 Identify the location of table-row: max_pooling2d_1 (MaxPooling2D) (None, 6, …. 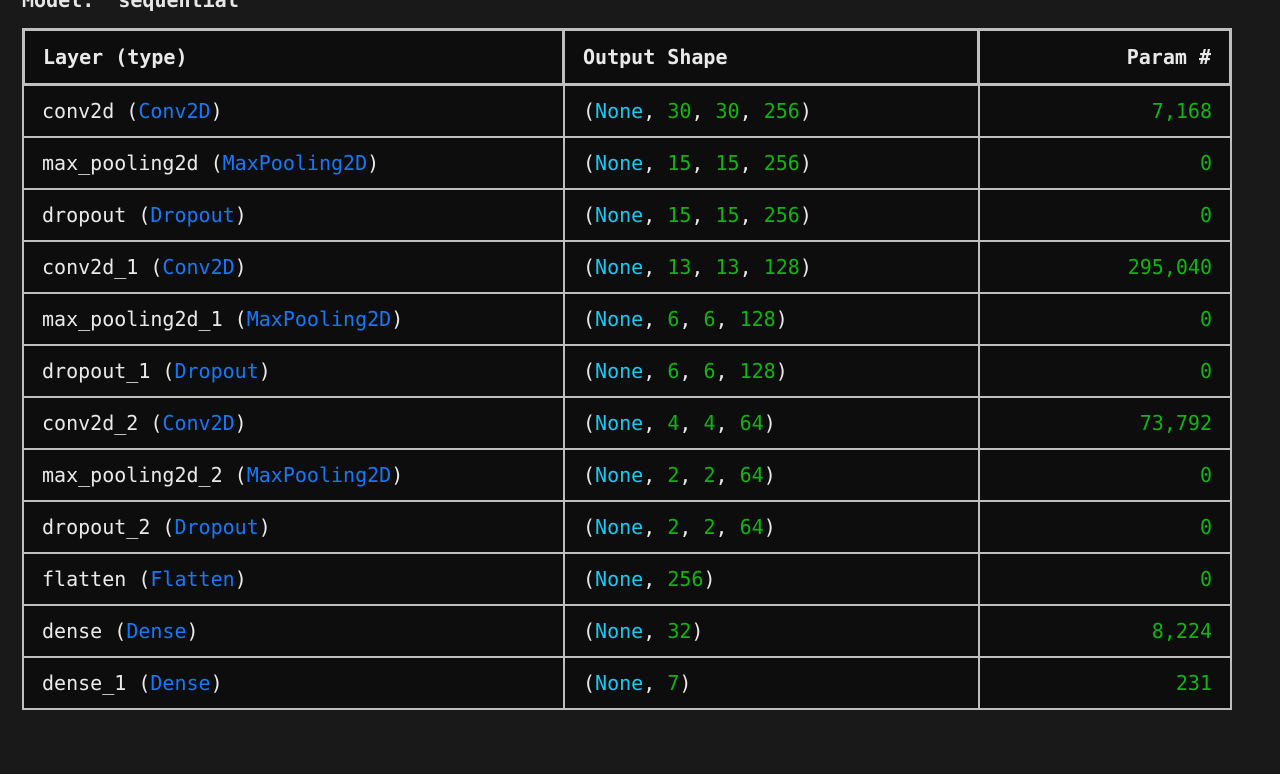
(627, 320).